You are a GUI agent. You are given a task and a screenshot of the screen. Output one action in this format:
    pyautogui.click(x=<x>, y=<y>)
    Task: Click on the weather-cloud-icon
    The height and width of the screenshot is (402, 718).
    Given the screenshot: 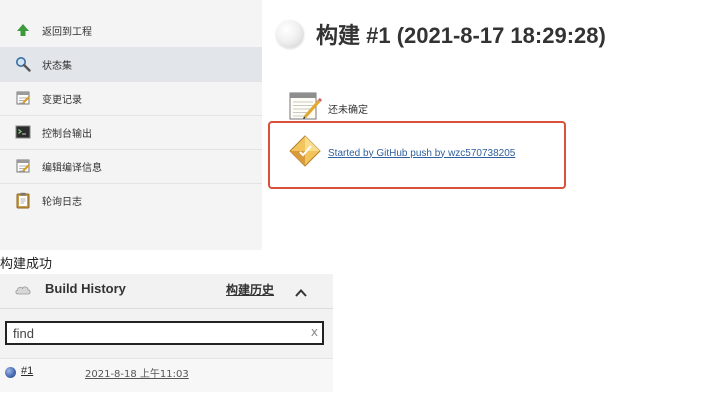 What is the action you would take?
    pyautogui.click(x=23, y=291)
    